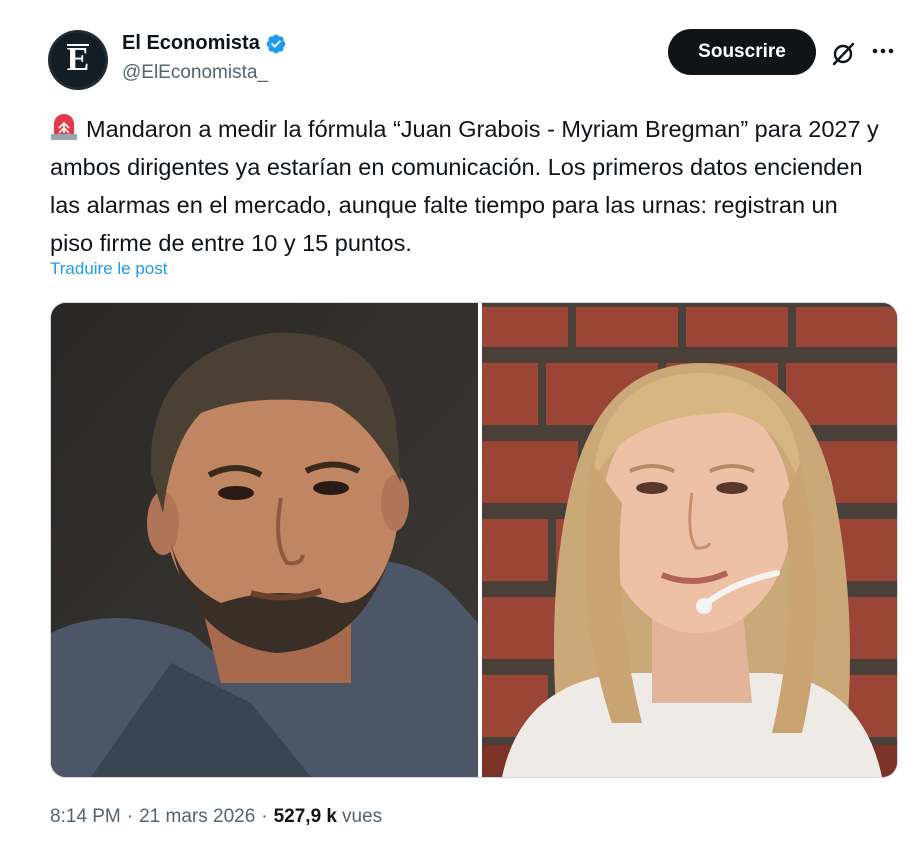 This screenshot has height=861, width=921. What do you see at coordinates (191, 43) in the screenshot?
I see `author-display-name: El Economista` at bounding box center [191, 43].